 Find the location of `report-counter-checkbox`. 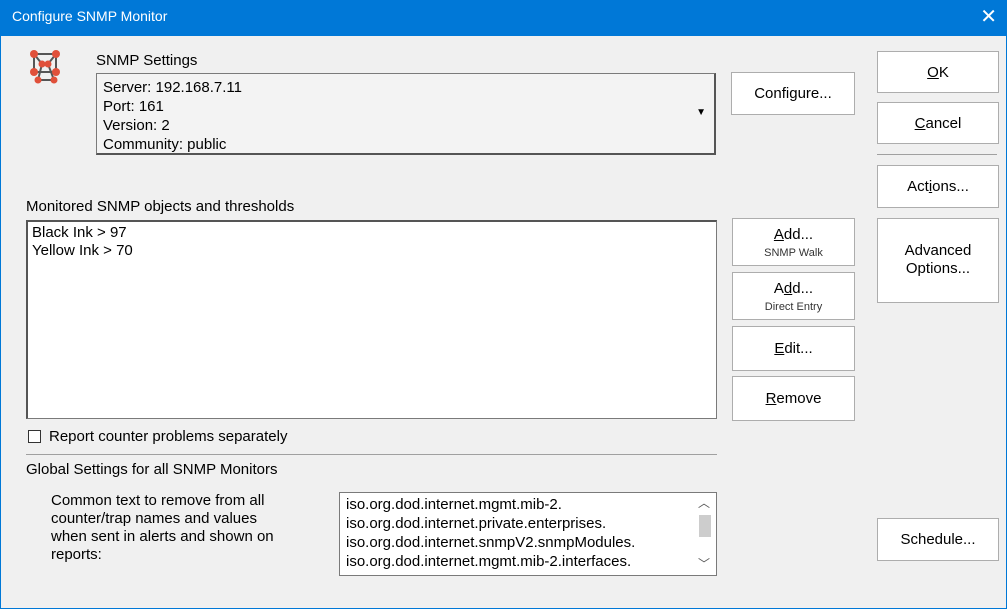

report-counter-checkbox is located at coordinates (34, 436).